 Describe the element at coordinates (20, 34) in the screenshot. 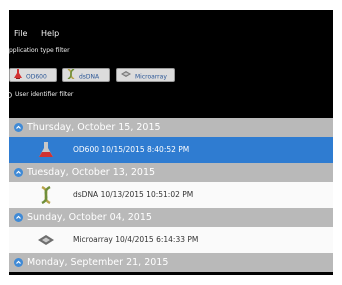

I see `menu-file: File` at that location.